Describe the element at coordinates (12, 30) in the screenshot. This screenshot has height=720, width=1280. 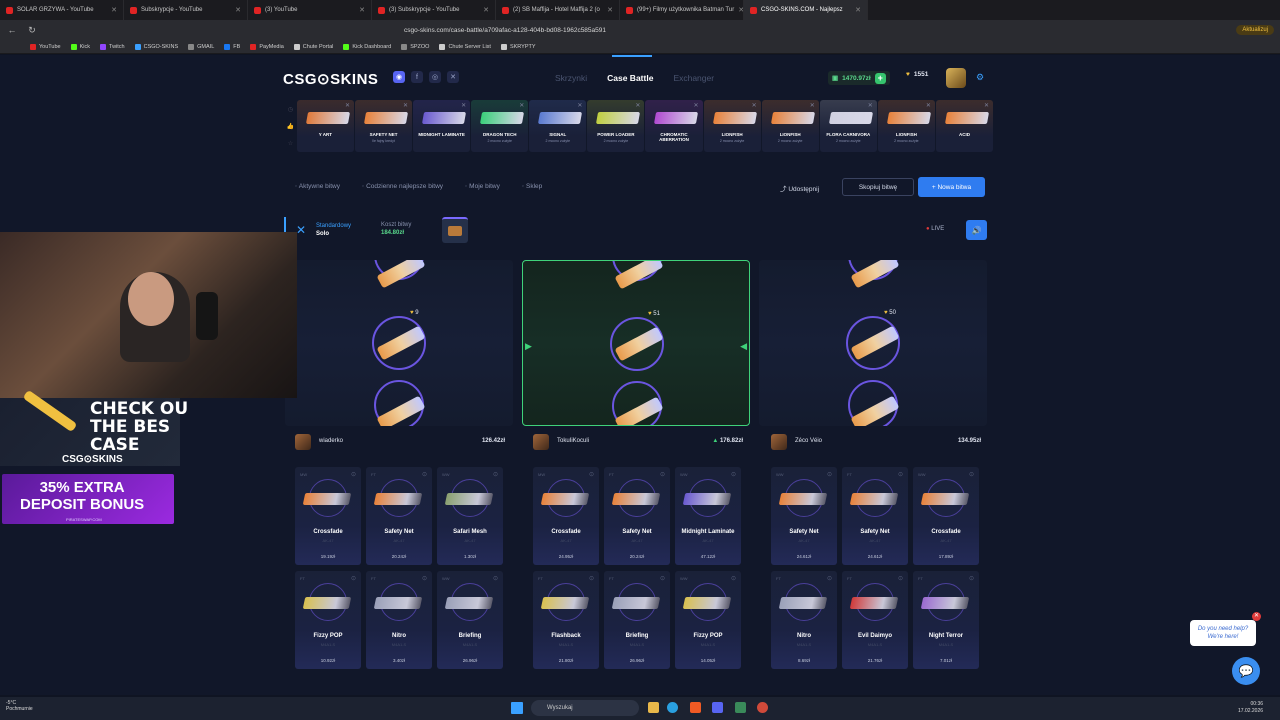
I see `back-icon: ←` at that location.